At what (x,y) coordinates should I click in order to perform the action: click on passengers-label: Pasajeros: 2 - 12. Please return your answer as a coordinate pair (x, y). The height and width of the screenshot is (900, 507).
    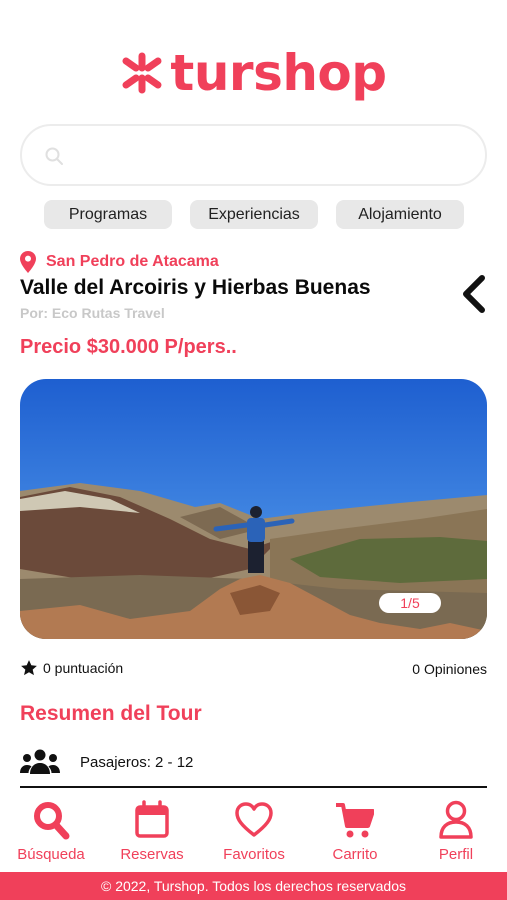
    Looking at the image, I should click on (137, 762).